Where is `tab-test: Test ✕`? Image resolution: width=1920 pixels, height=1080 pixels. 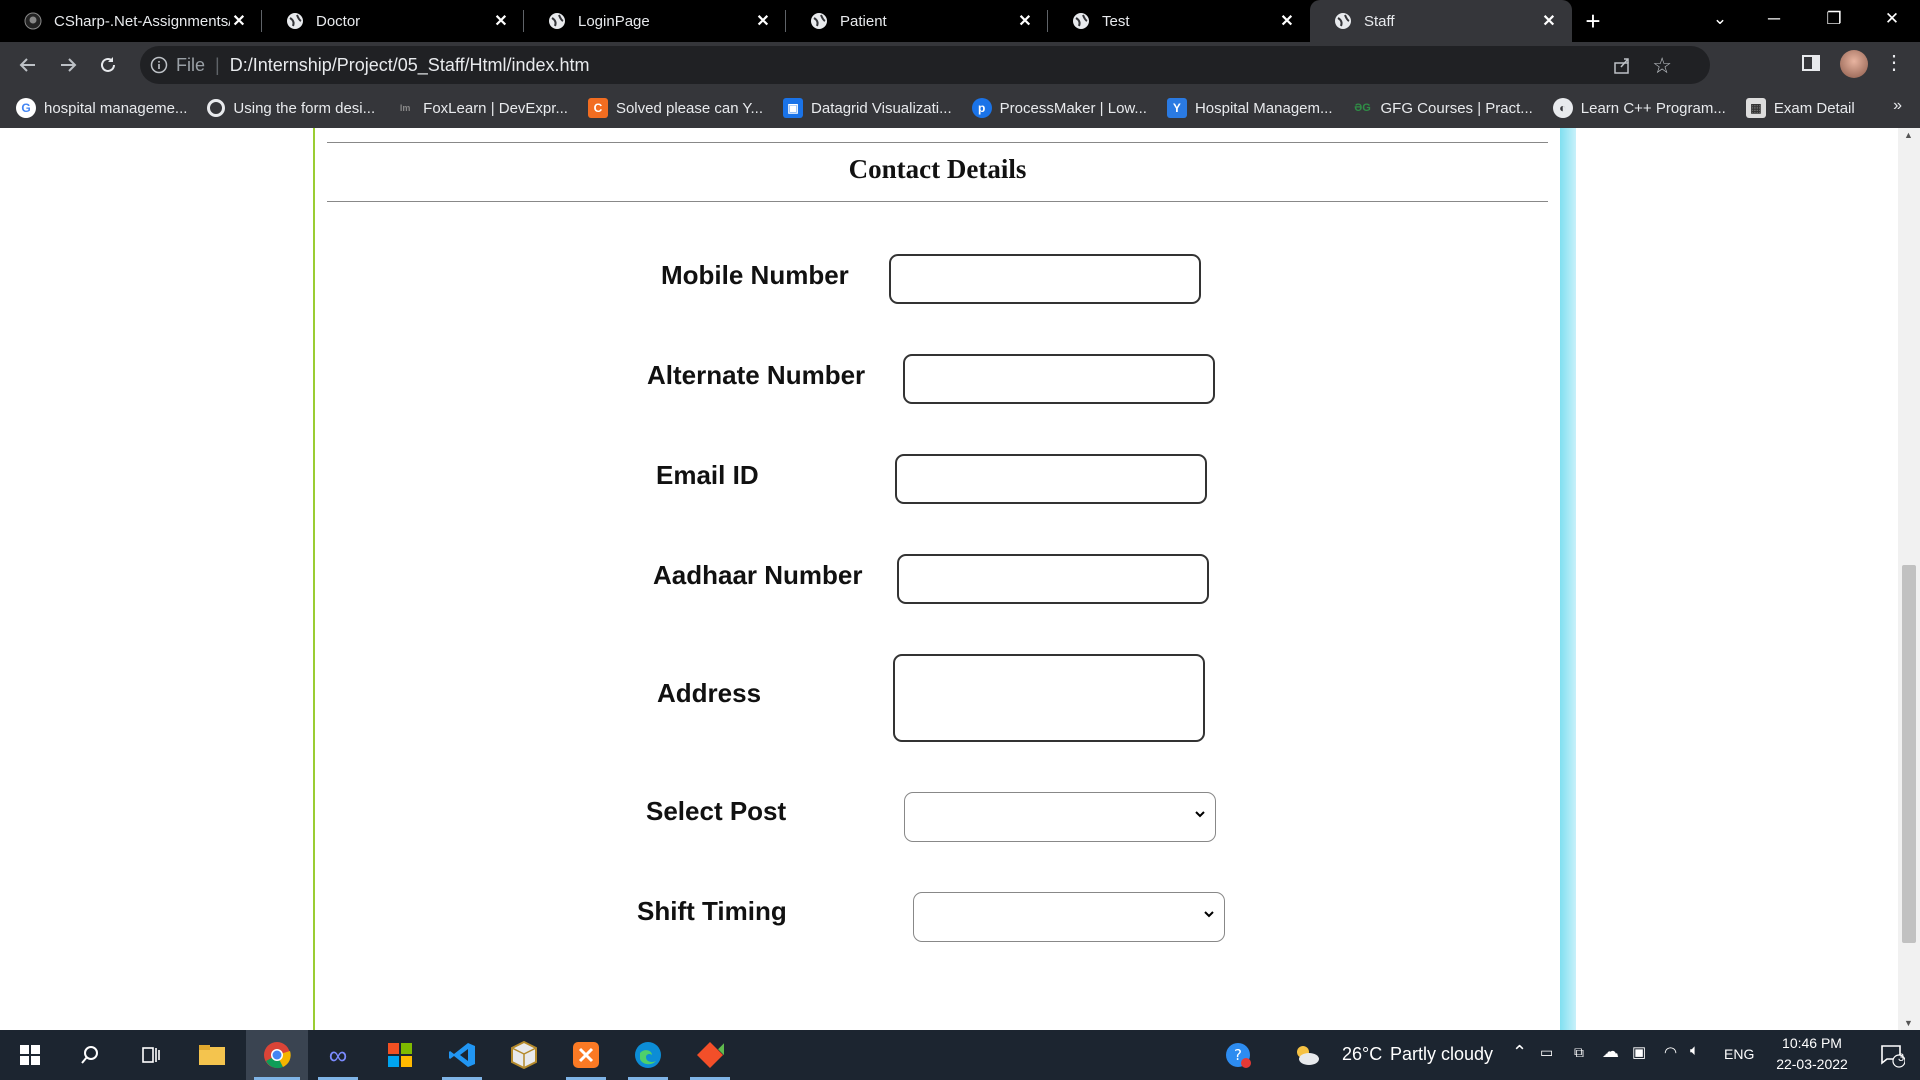
tab-test: Test ✕ is located at coordinates (1179, 21).